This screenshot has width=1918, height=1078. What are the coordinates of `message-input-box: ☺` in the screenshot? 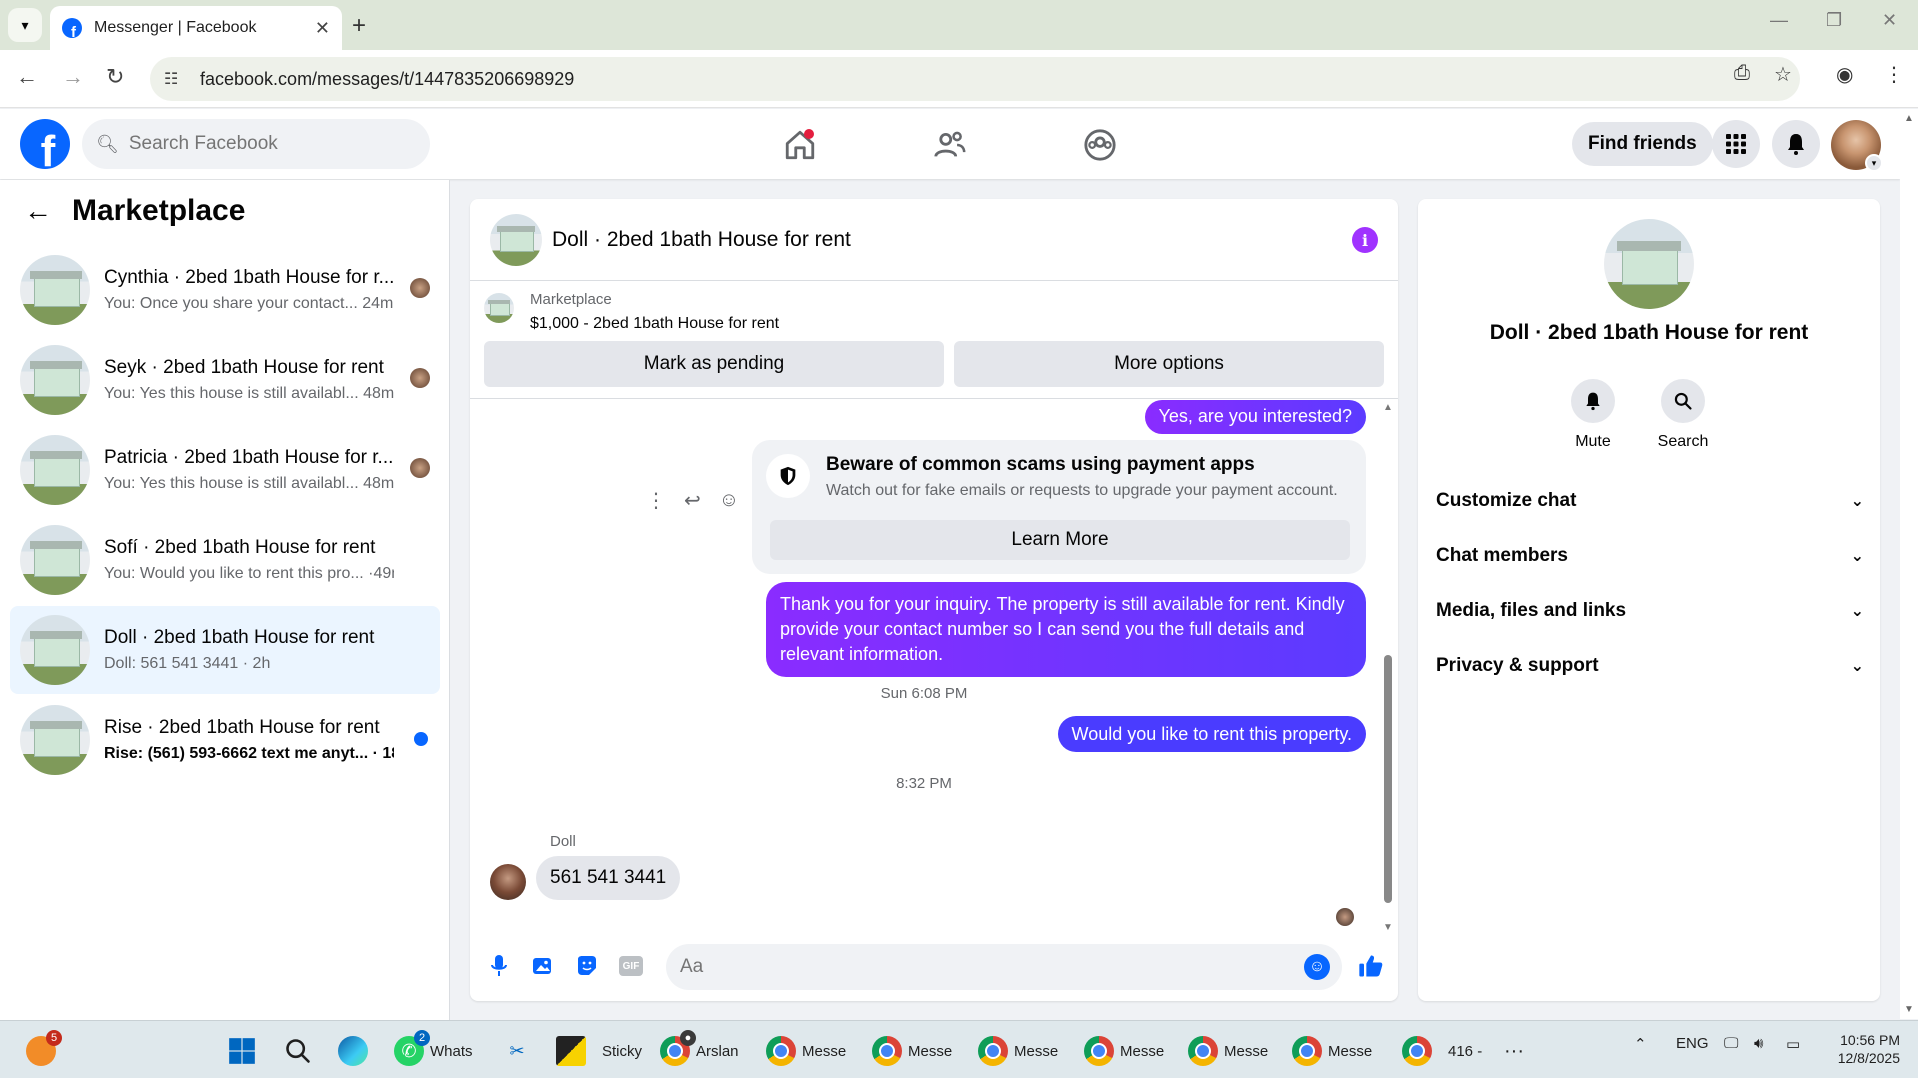 It's located at (1004, 967).